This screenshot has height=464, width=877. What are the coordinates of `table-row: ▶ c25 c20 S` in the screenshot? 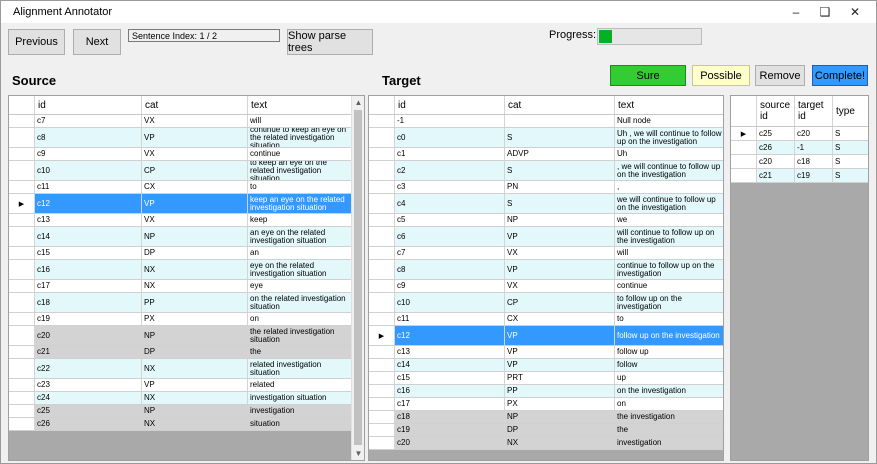 It's located at (799, 134).